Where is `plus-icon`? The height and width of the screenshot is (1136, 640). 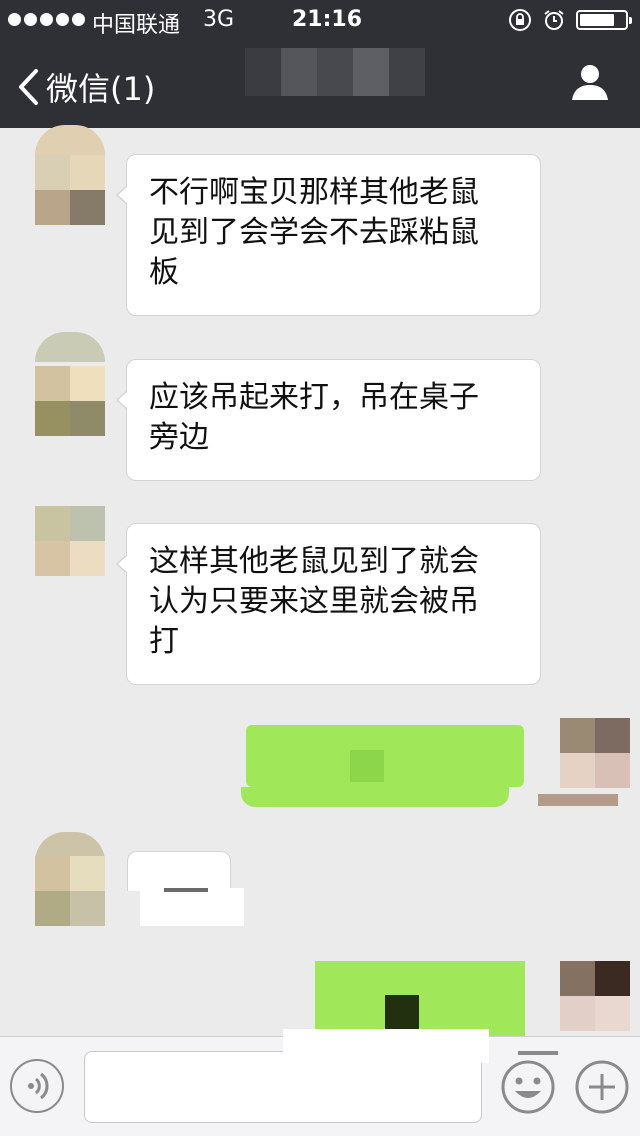
plus-icon is located at coordinates (602, 1087).